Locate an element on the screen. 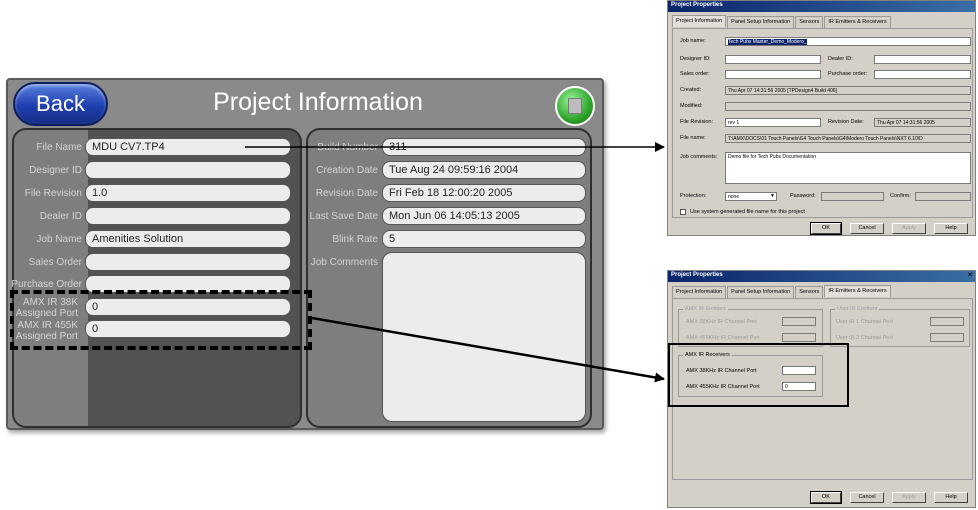 This screenshot has height=510, width=978. created-label: Created: is located at coordinates (691, 90).